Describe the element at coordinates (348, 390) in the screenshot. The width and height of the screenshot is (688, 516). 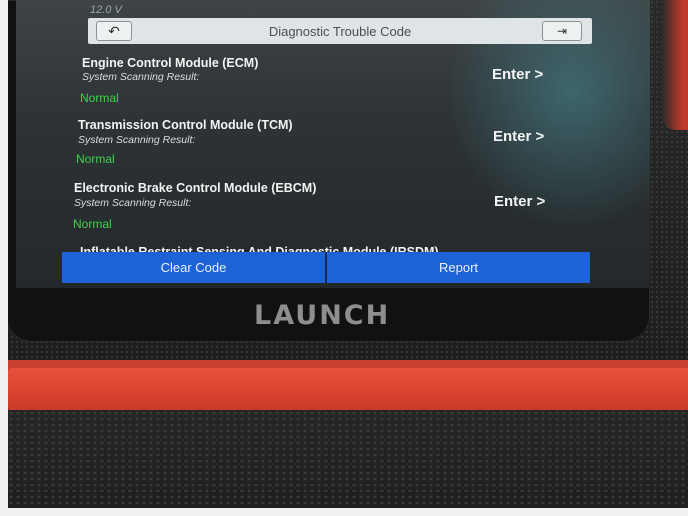
I see `device-bumper` at that location.